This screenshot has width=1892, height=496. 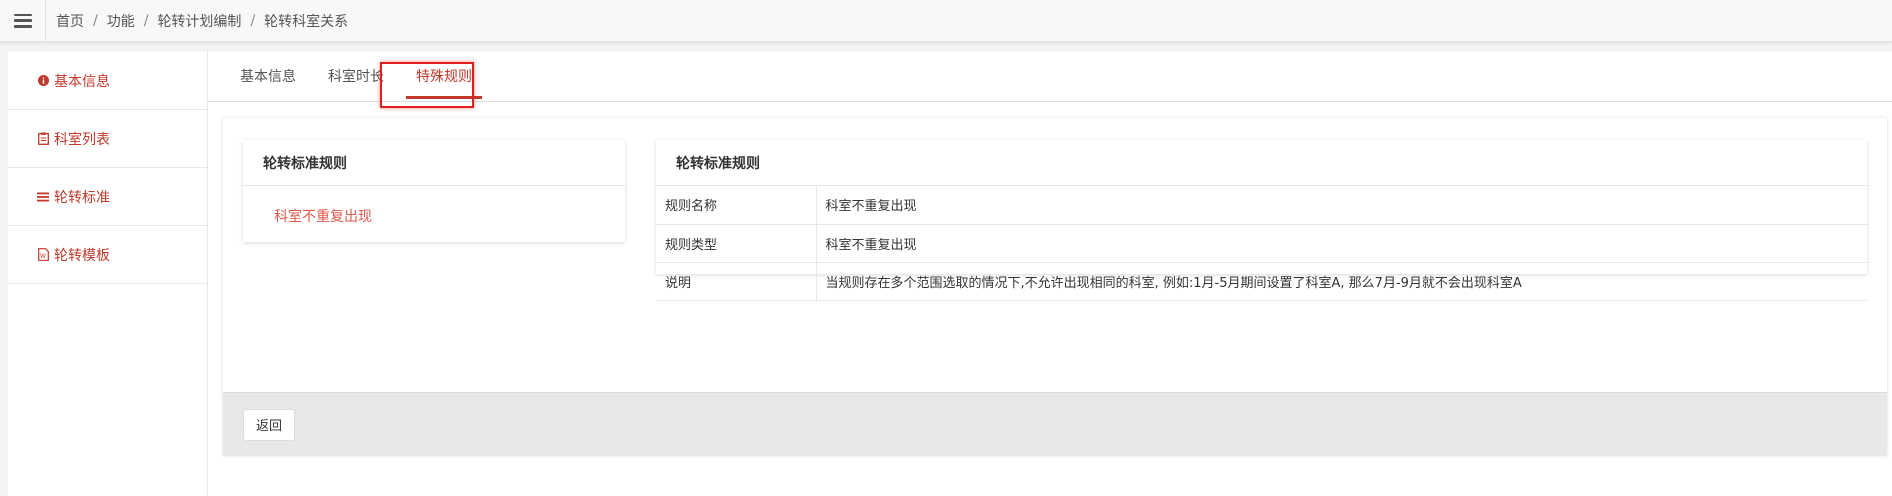 I want to click on breadcrumb-home: 首页, so click(x=70, y=21).